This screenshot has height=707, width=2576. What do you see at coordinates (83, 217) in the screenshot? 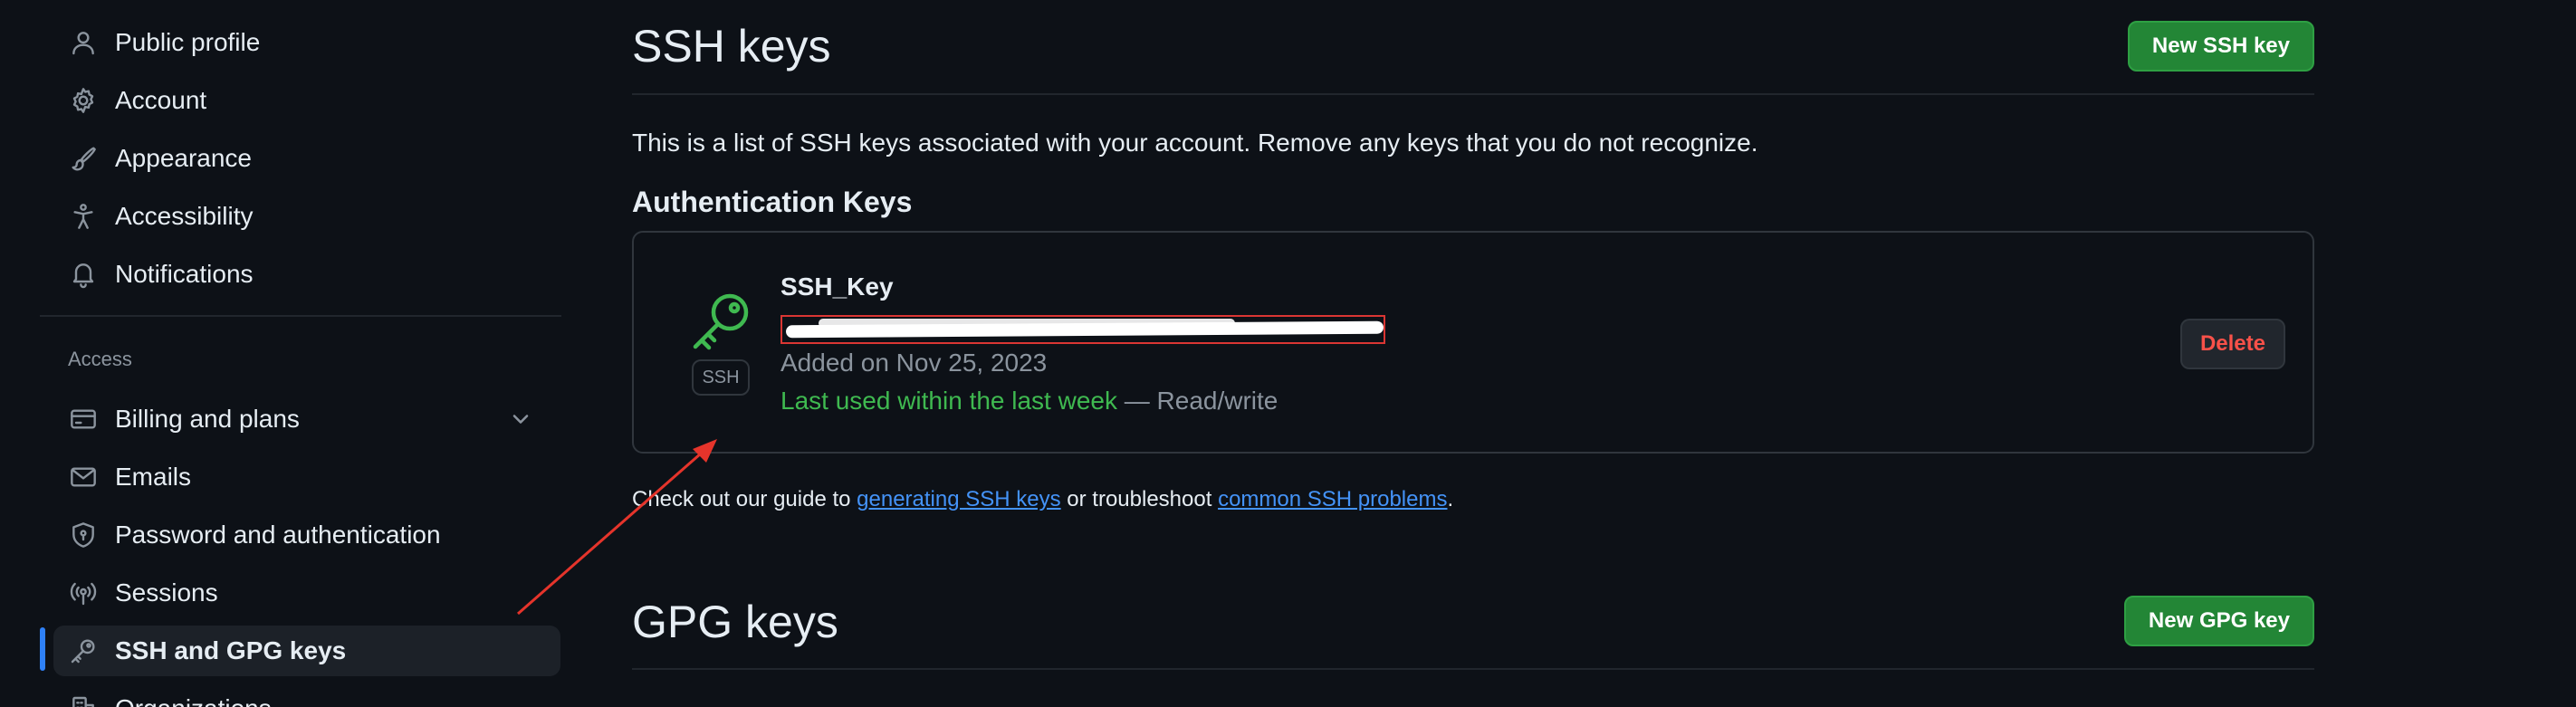
I see `accessibility-icon` at bounding box center [83, 217].